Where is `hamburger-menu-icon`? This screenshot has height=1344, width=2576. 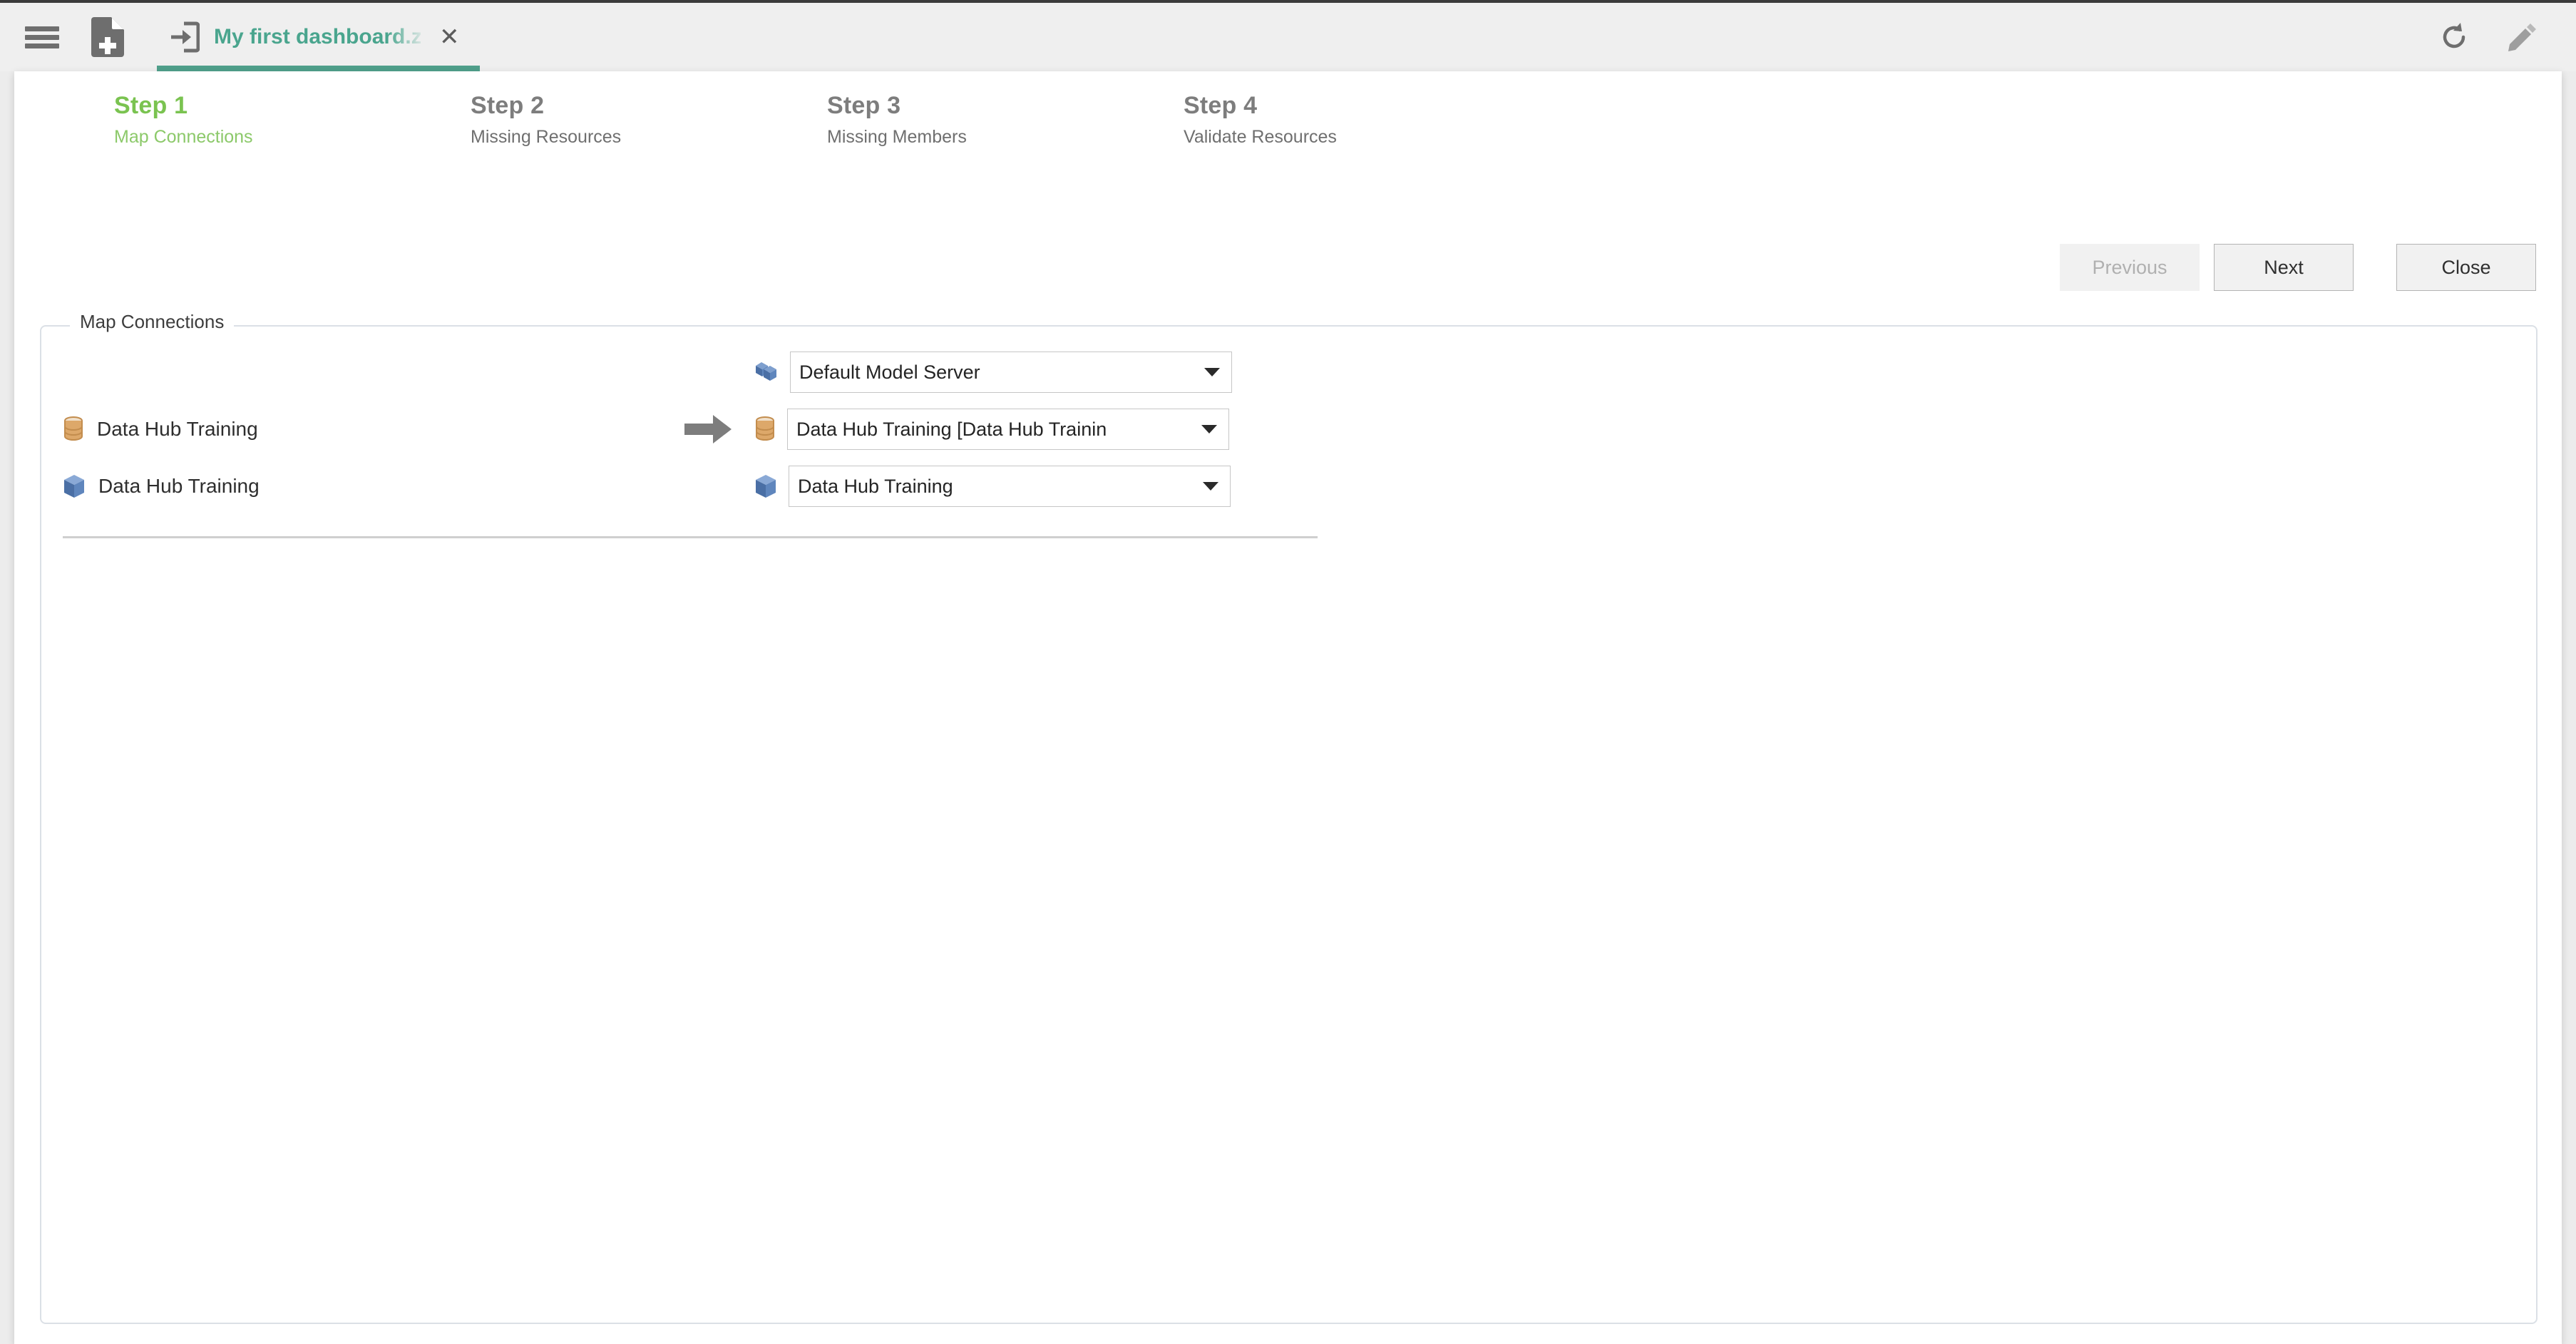 hamburger-menu-icon is located at coordinates (42, 37).